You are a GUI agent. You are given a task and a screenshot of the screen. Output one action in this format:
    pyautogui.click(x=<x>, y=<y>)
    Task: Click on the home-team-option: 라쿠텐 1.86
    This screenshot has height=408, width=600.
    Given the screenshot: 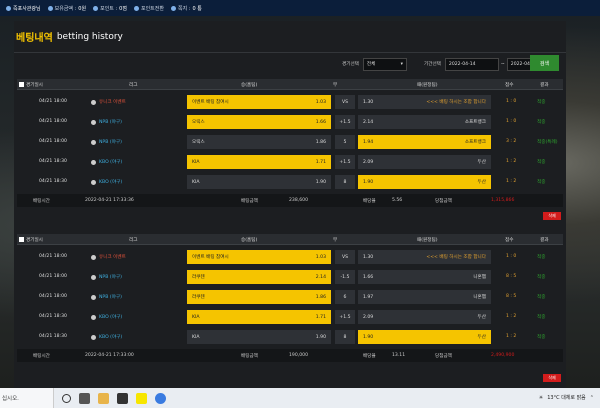 What is the action you would take?
    pyautogui.click(x=259, y=297)
    